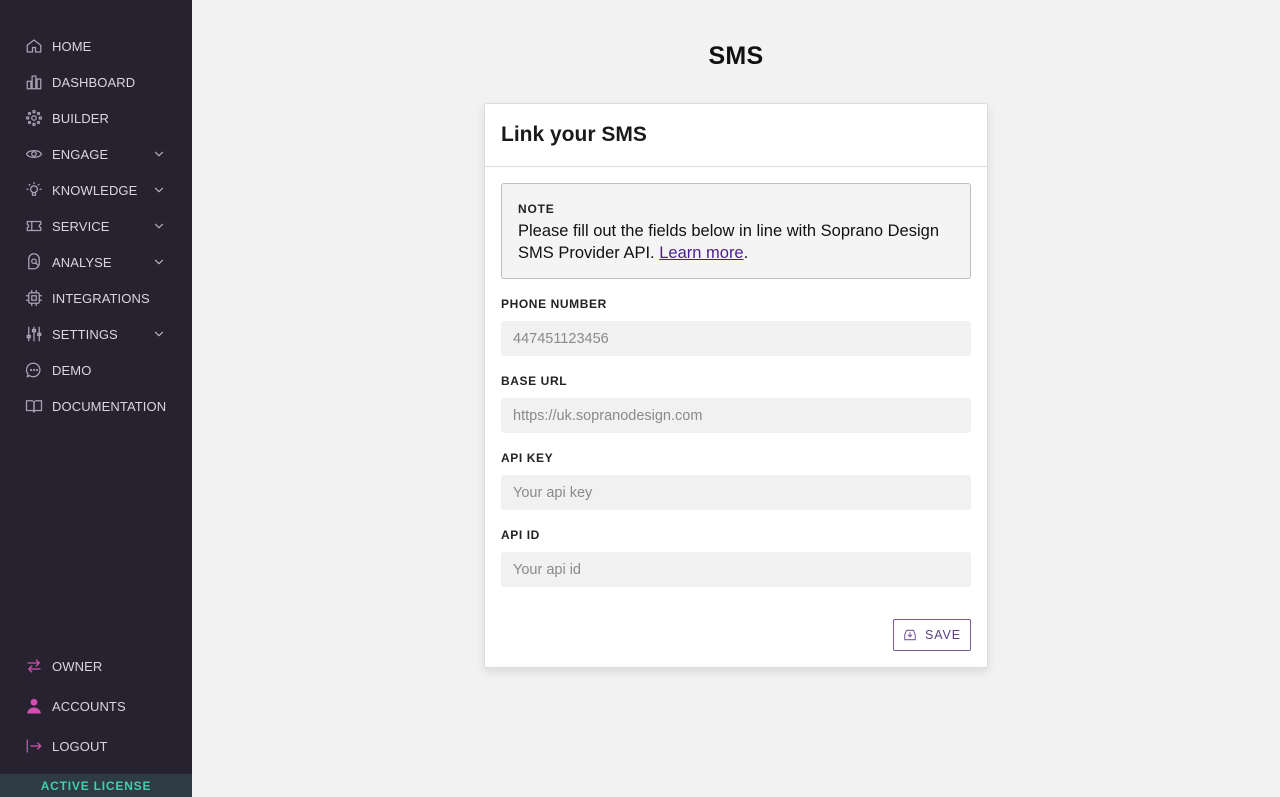 This screenshot has width=1280, height=797. Describe the element at coordinates (736, 135) in the screenshot. I see `card-header: Link your SMS` at that location.